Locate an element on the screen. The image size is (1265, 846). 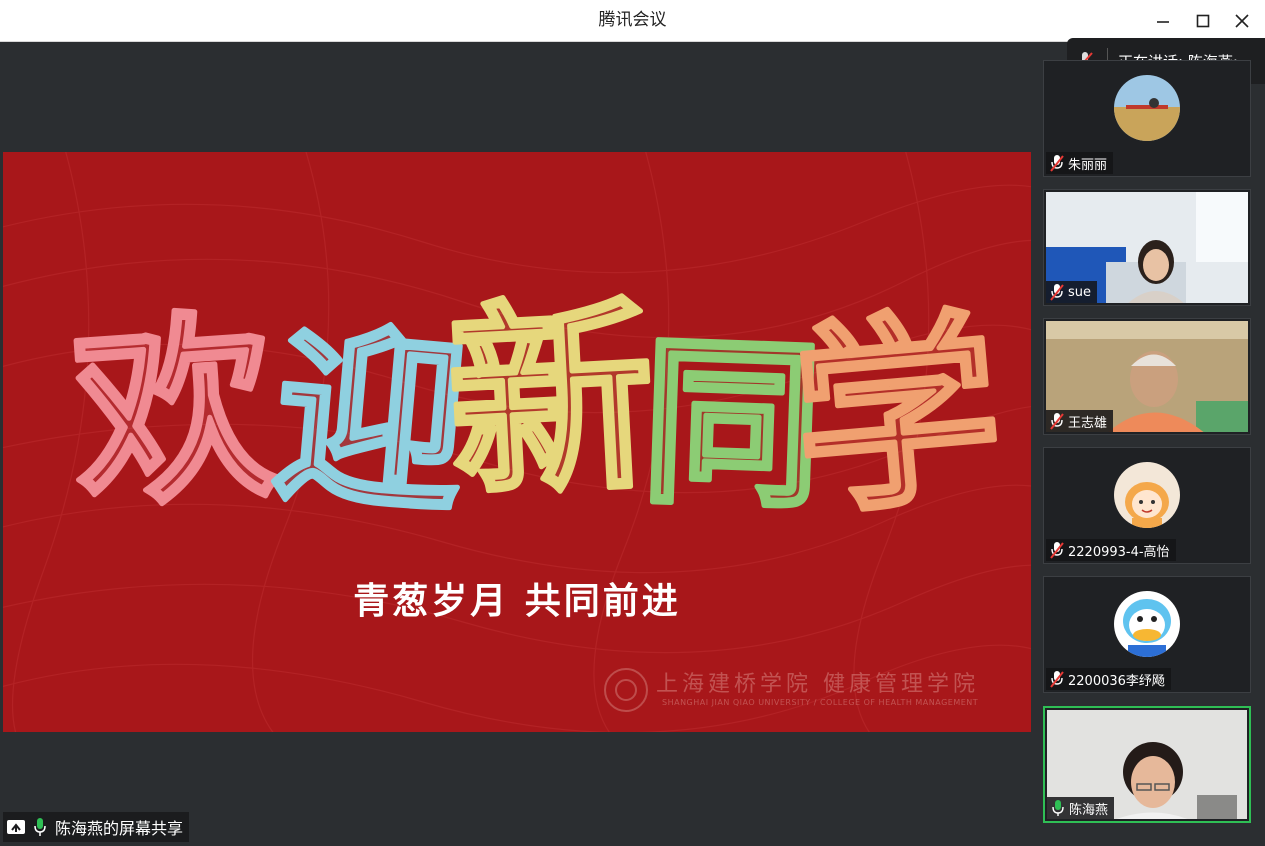
participant-name-tag: 朱丽丽 is located at coordinates (1080, 163).